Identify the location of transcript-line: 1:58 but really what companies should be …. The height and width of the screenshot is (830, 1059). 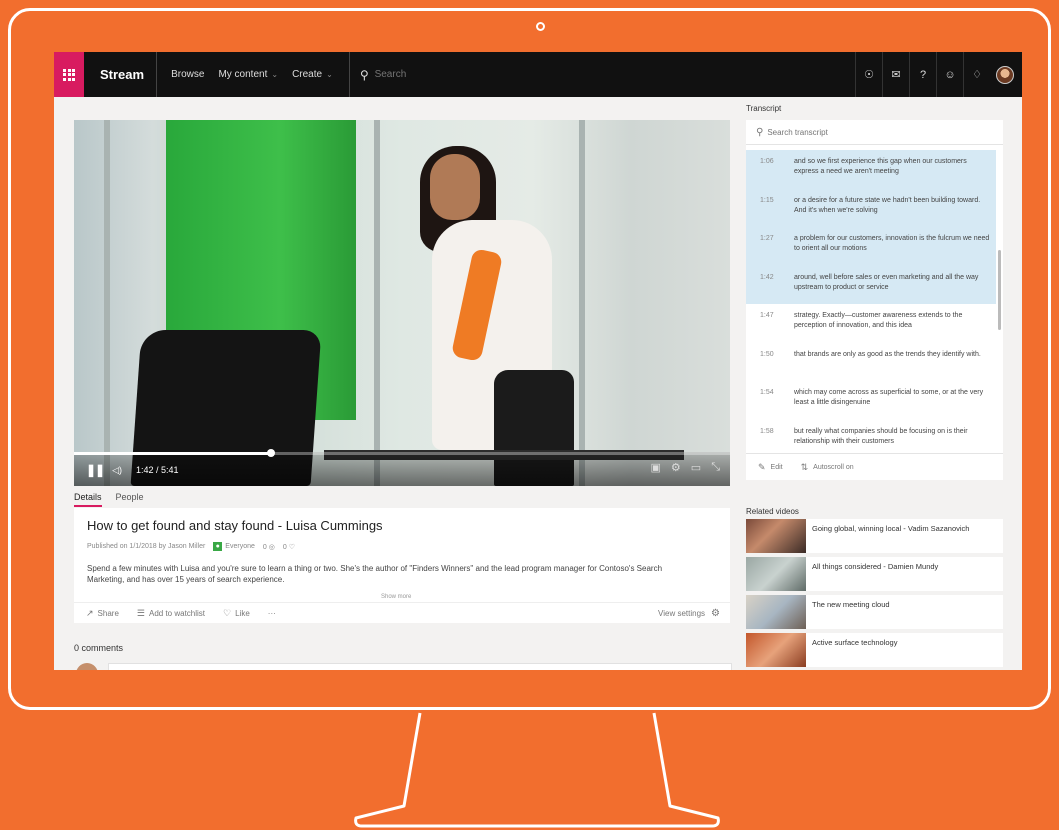
(871, 435).